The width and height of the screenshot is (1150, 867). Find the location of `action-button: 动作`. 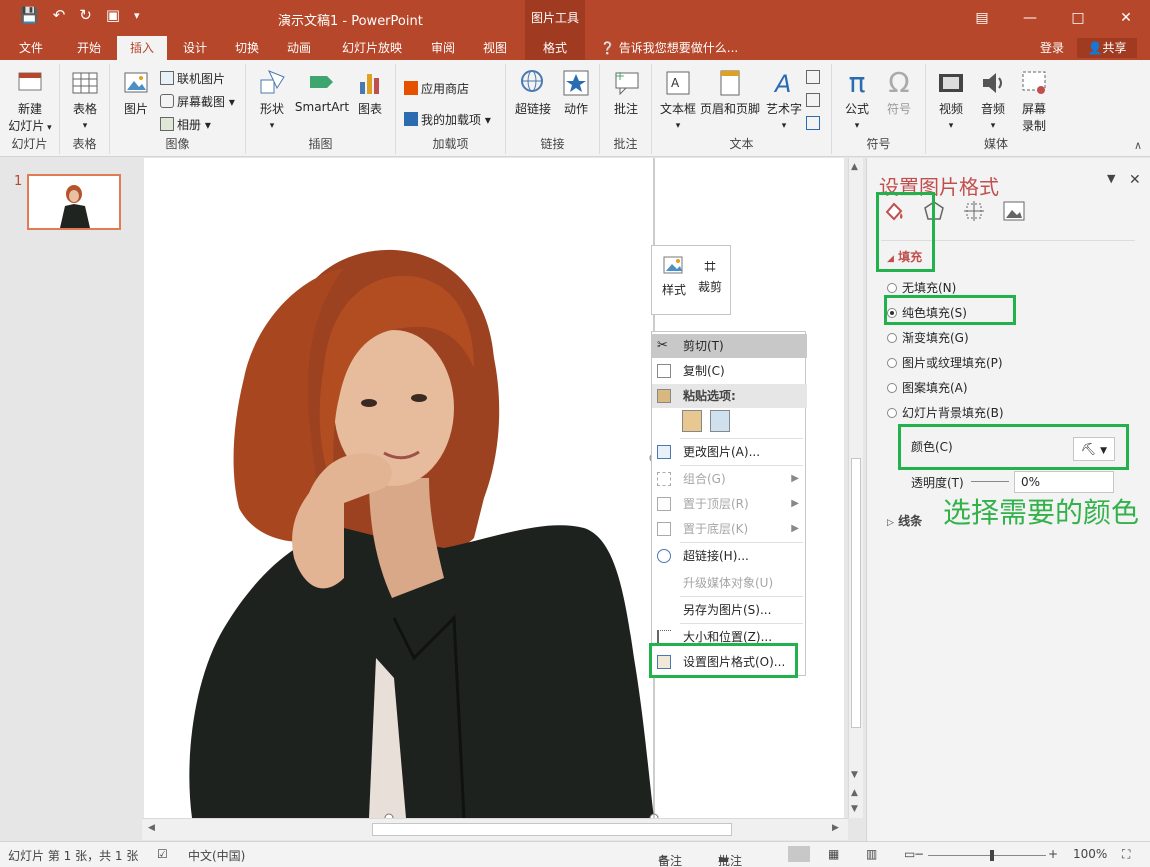

action-button: 动作 is located at coordinates (576, 92).